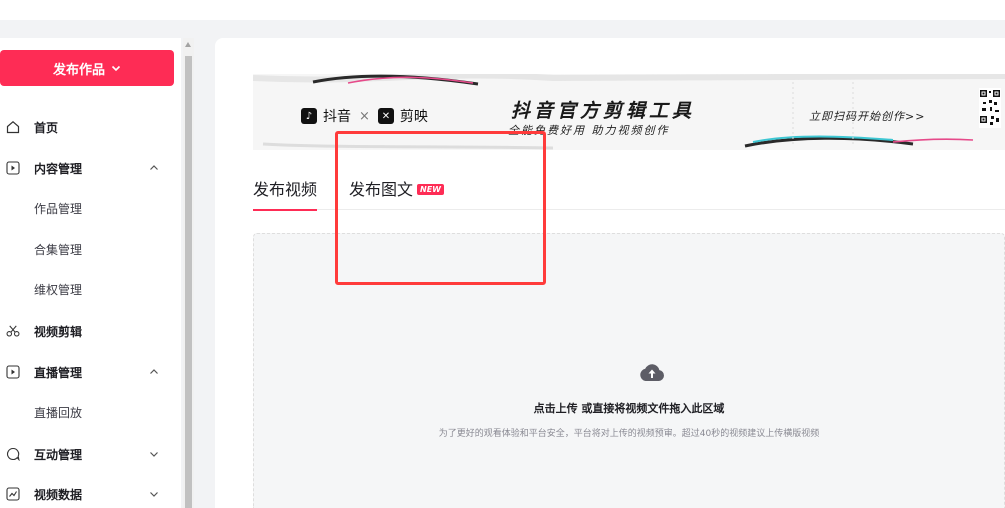 The image size is (1005, 508). Describe the element at coordinates (990, 108) in the screenshot. I see `qr-code-icon` at that location.